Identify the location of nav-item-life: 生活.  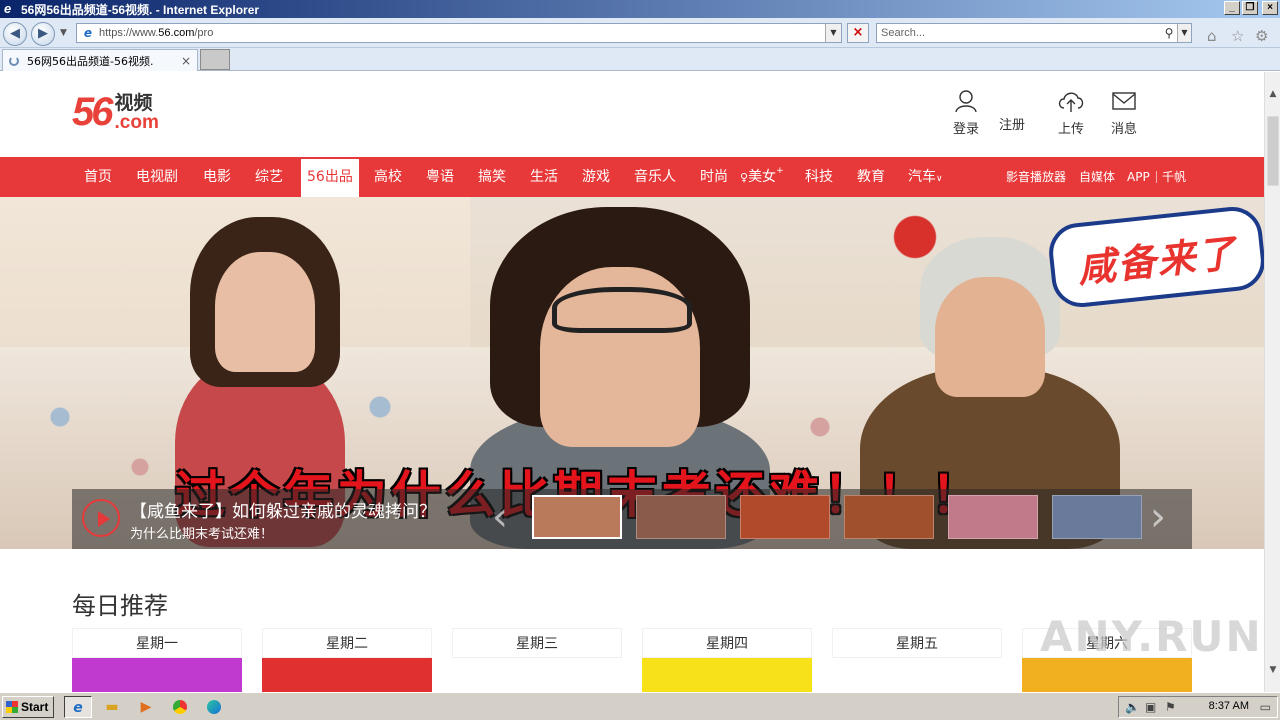
(544, 177).